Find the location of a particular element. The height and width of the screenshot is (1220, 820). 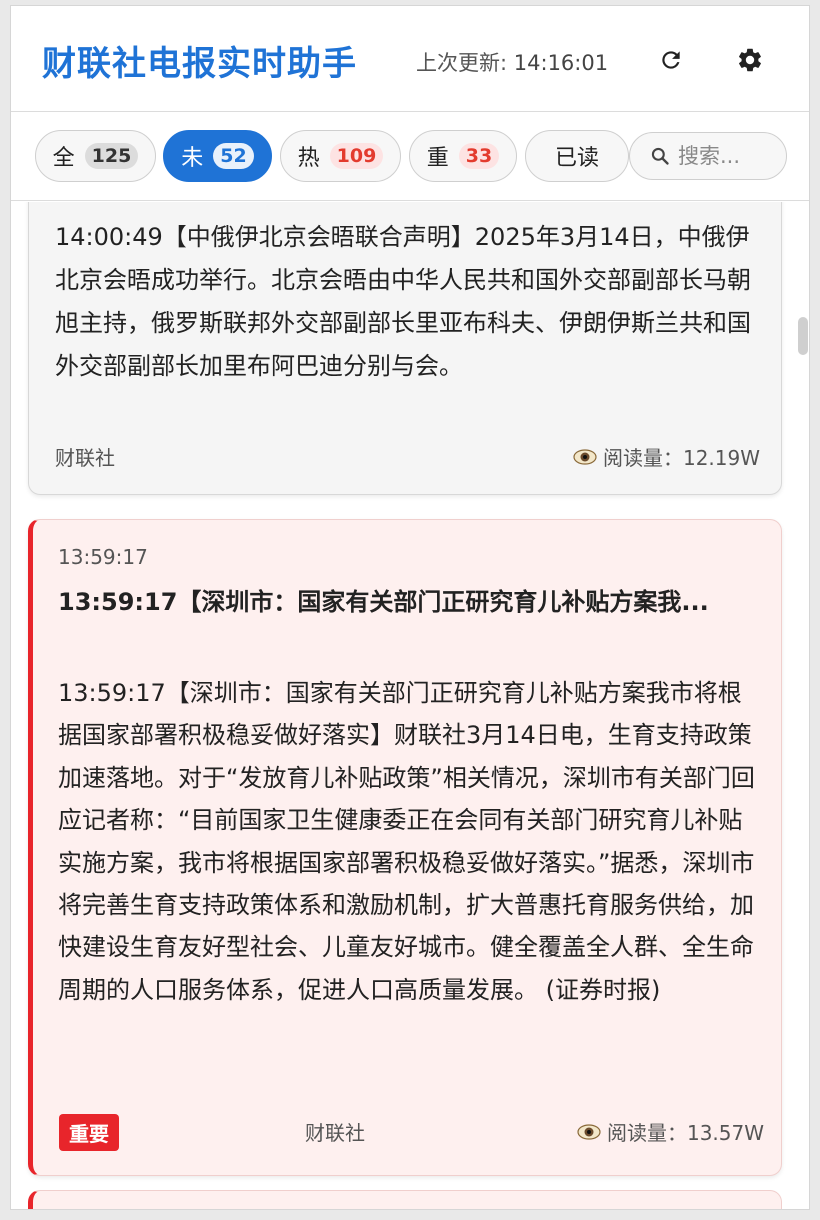

search-icon is located at coordinates (660, 156).